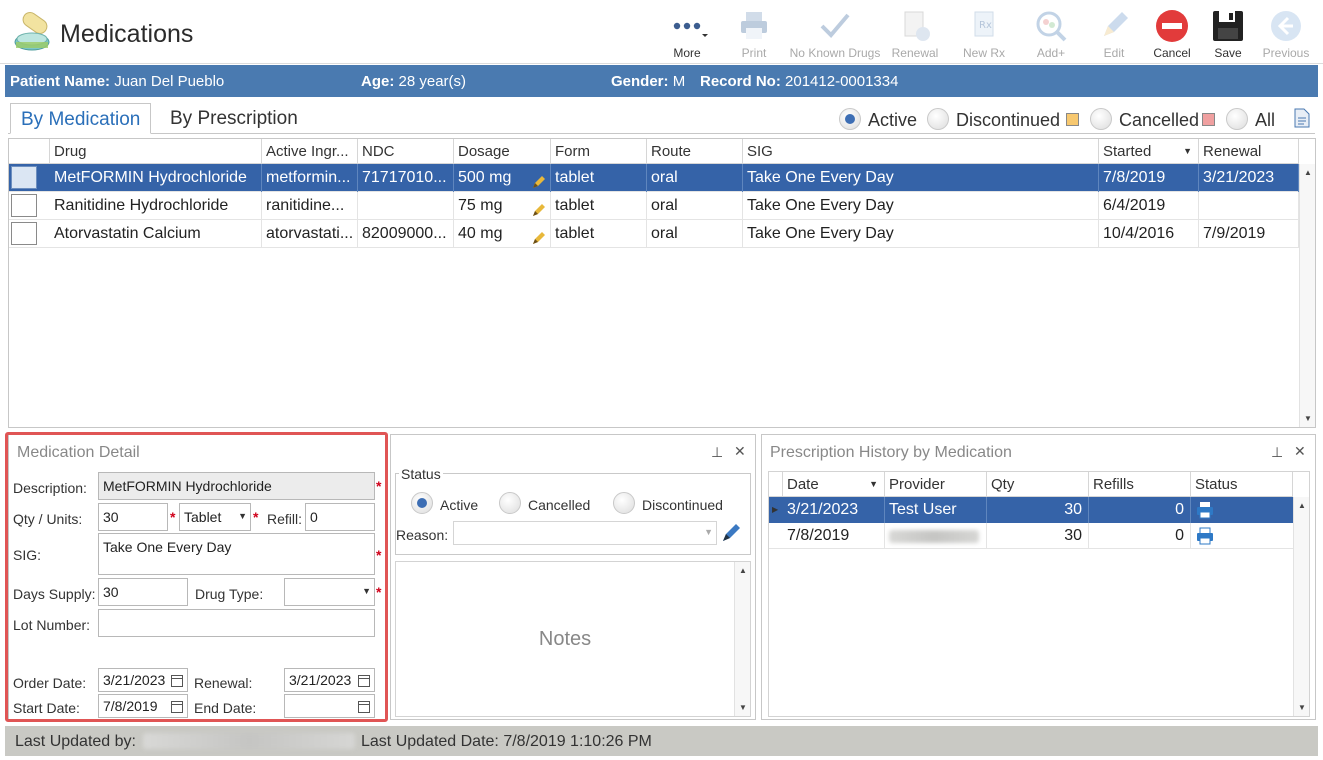 The width and height of the screenshot is (1323, 760). I want to click on new-rx-icon: Rx, so click(984, 26).